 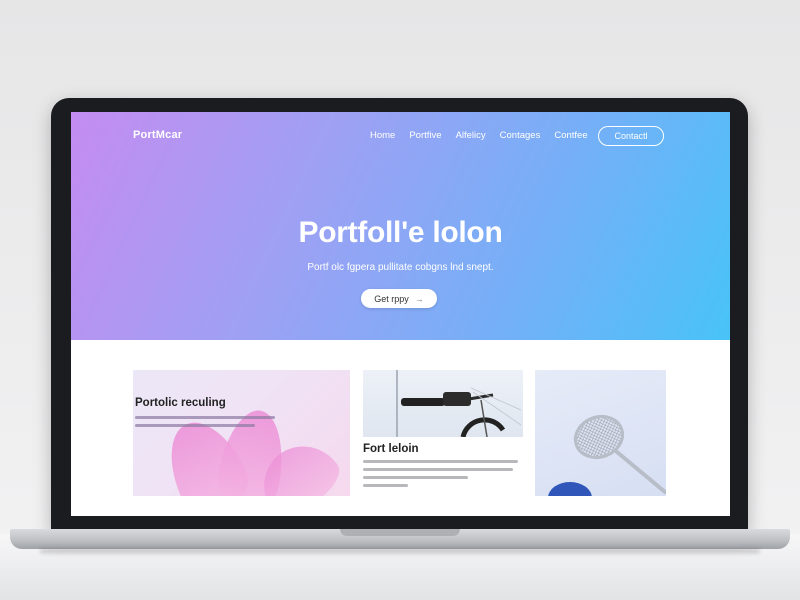 I want to click on get-ready-button-label: Get rppy, so click(x=391, y=298).